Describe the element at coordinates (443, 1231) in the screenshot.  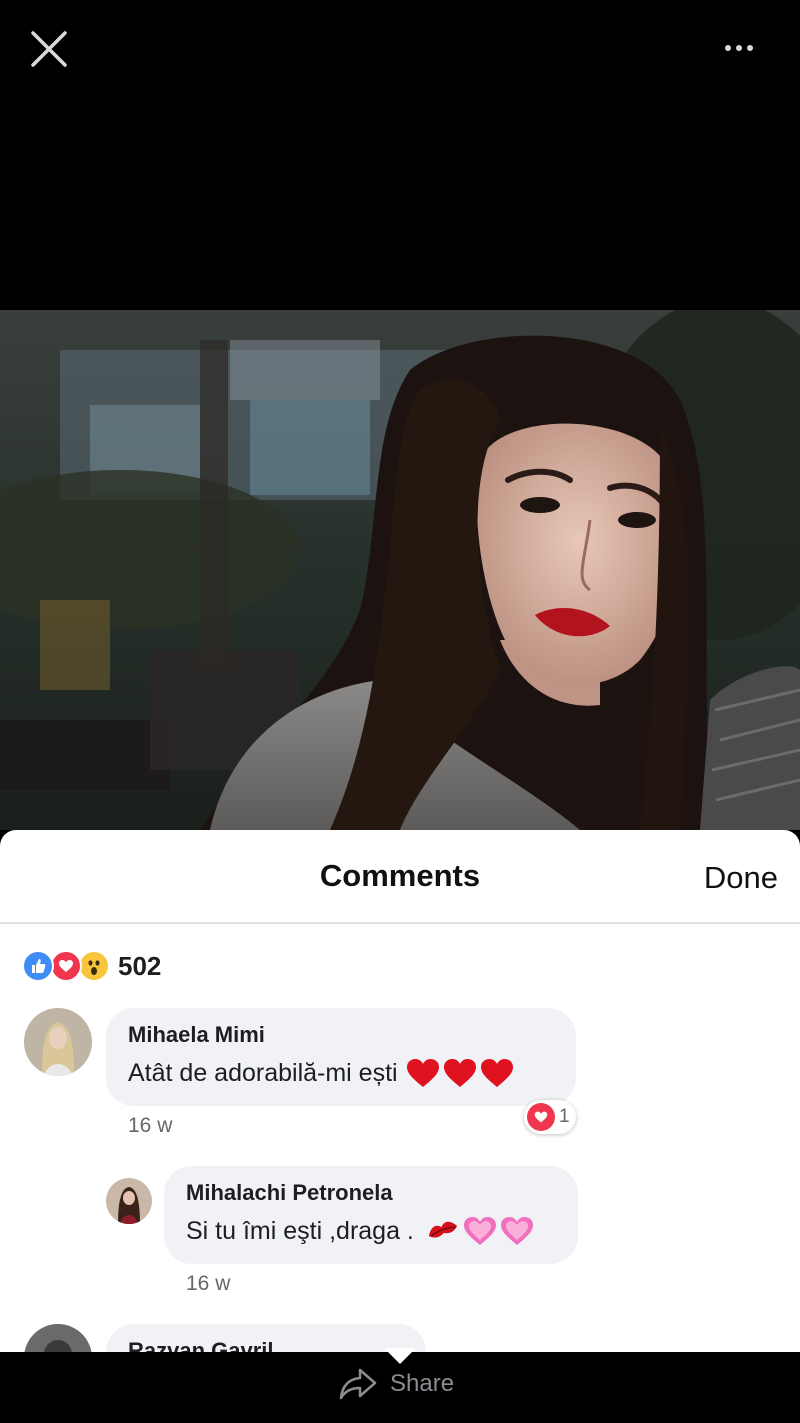
I see `kiss-mark-icon` at that location.